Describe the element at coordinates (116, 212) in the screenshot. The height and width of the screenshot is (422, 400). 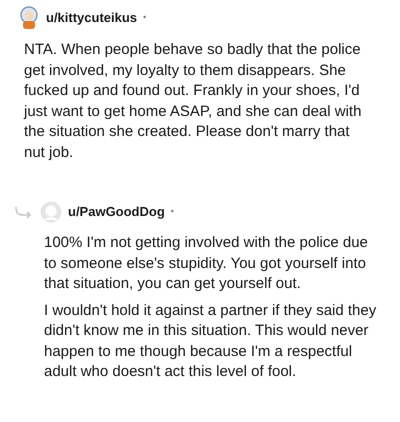
I see `username: u/PawGoodDog` at that location.